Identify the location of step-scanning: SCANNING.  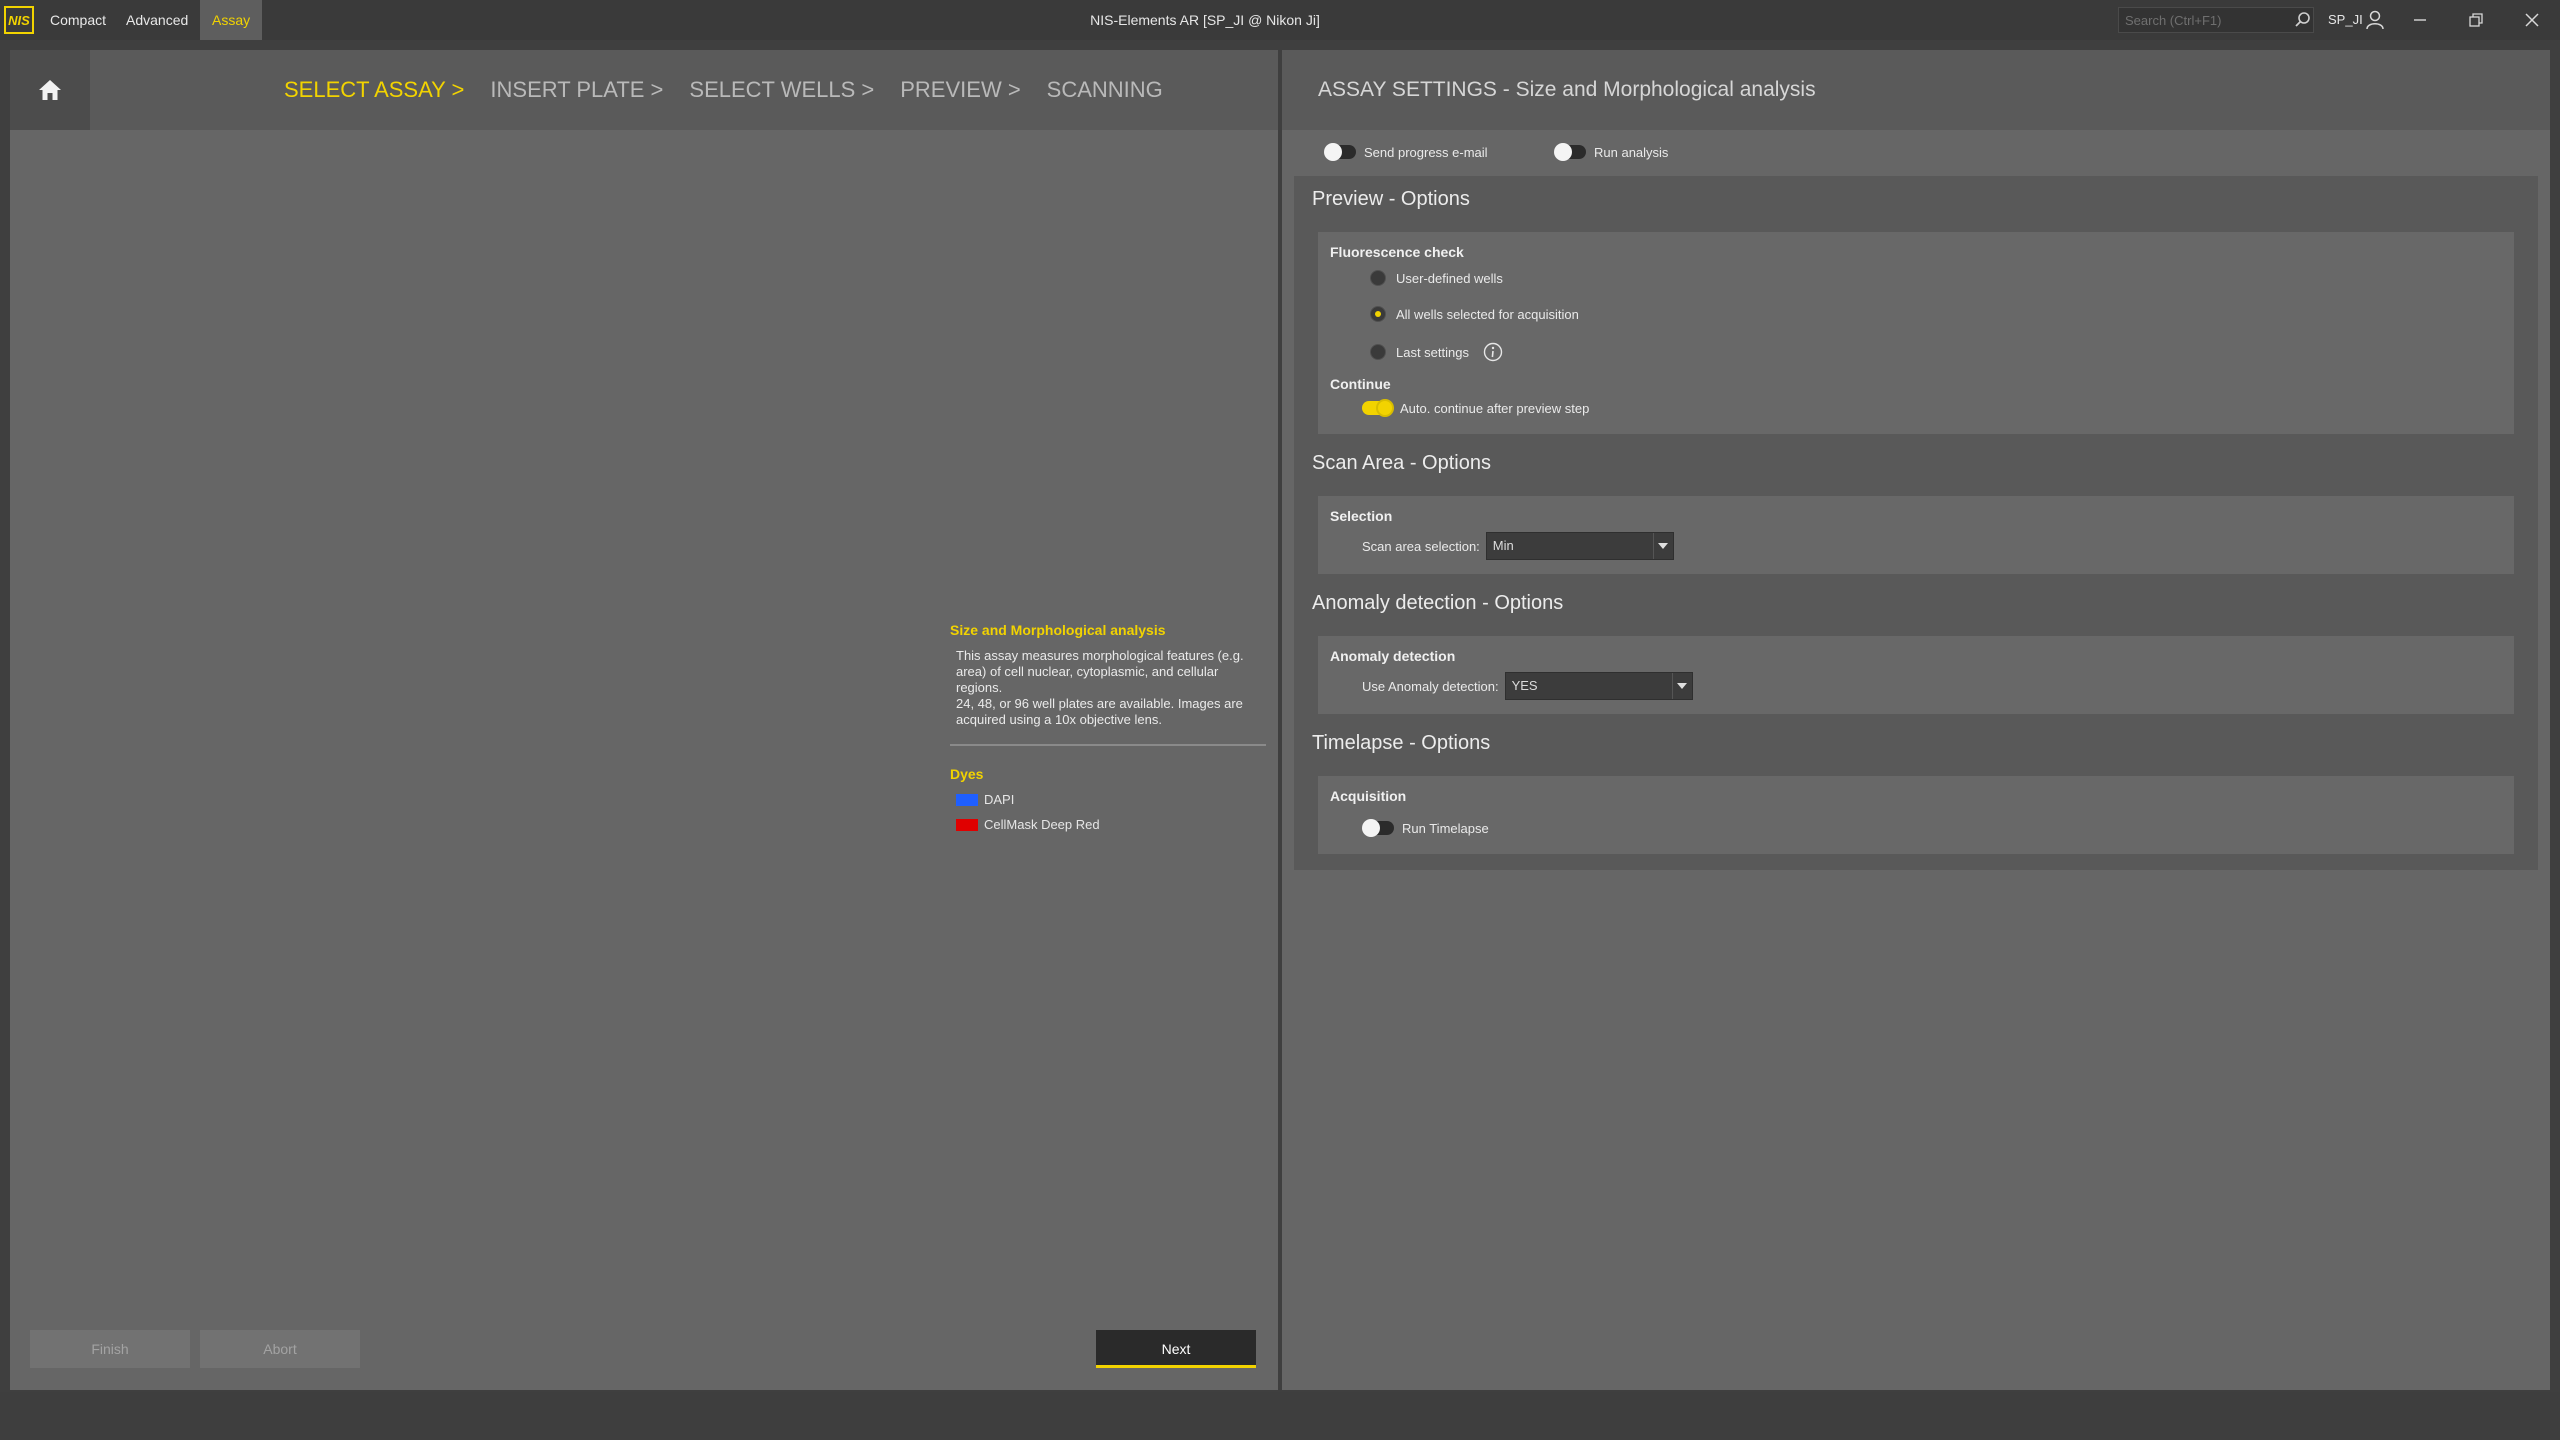
(1105, 90).